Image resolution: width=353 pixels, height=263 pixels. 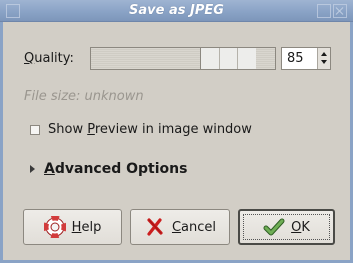 What do you see at coordinates (84, 96) in the screenshot?
I see `file-size-label: File size: unknown` at bounding box center [84, 96].